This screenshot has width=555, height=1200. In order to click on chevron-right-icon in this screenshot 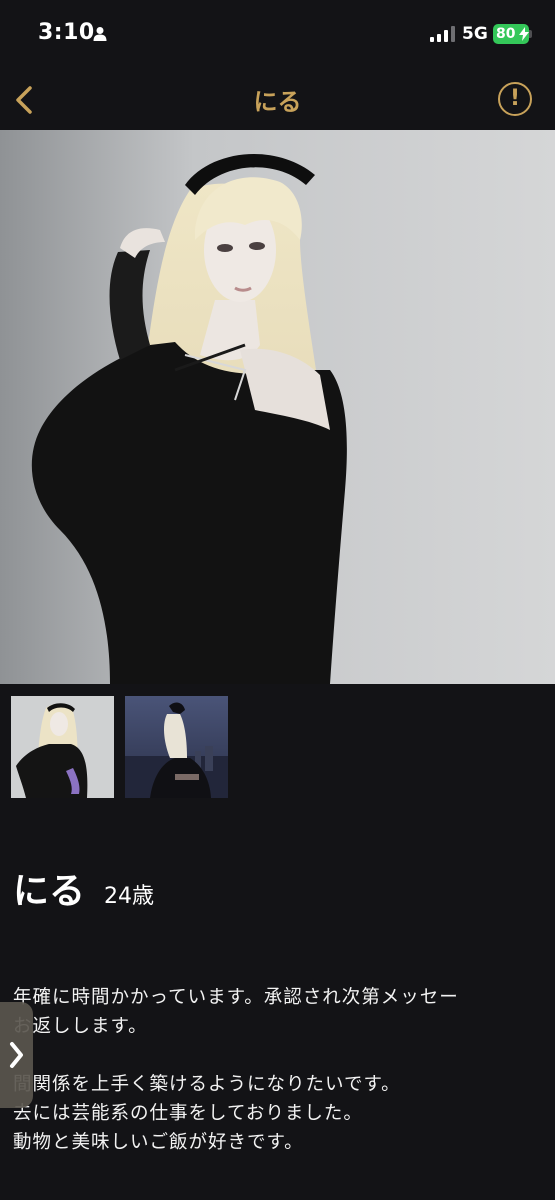, I will do `click(16, 1055)`.